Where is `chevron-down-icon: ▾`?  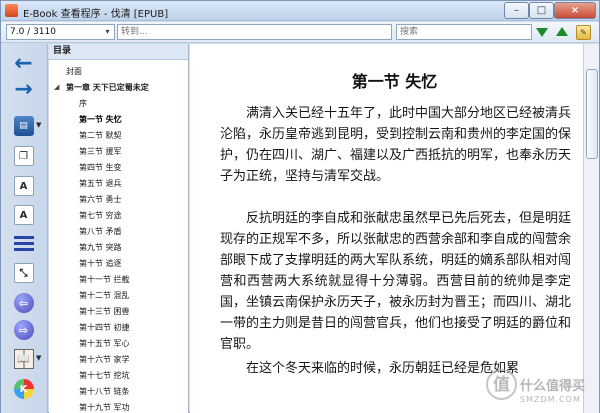
chevron-down-icon: ▾ is located at coordinates (107, 31).